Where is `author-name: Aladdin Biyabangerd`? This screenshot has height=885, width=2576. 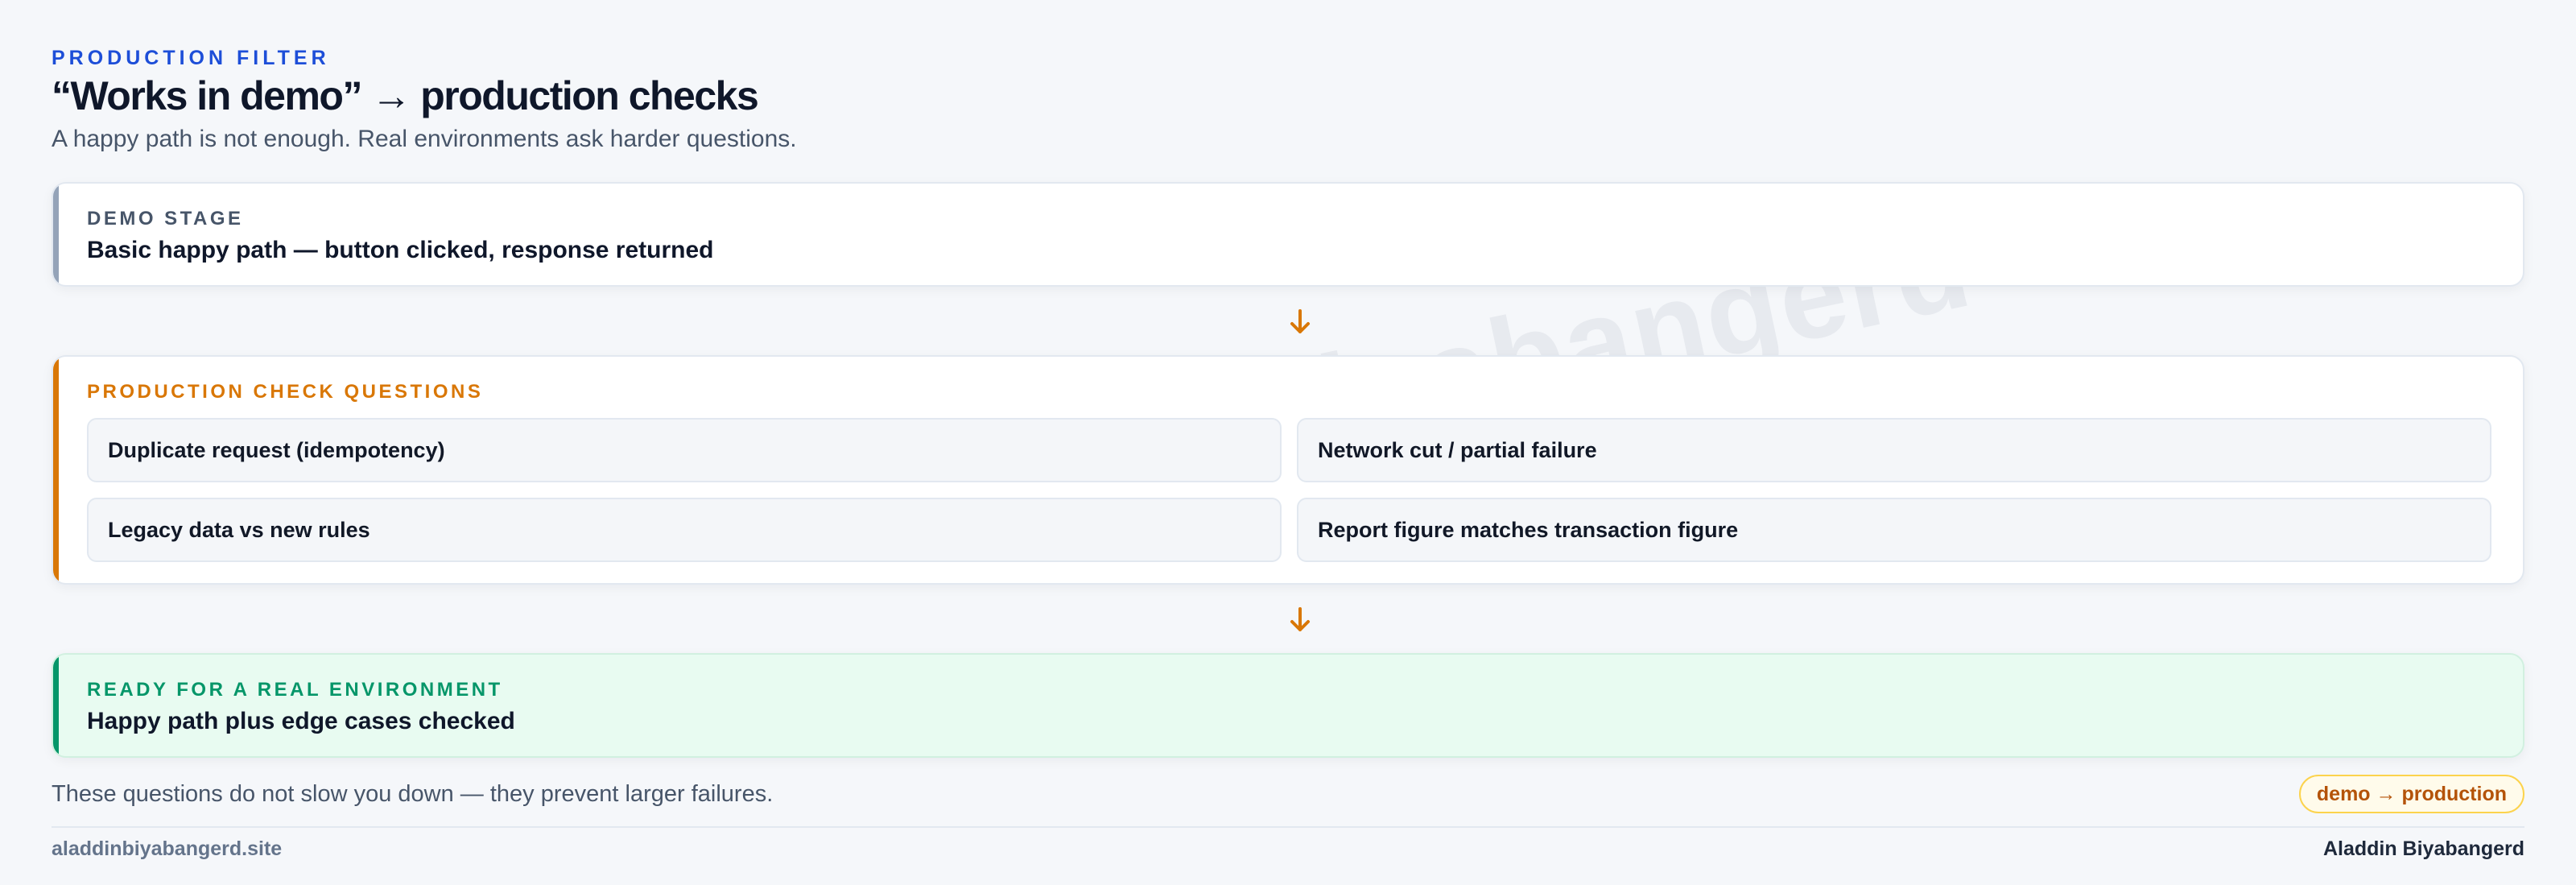 author-name: Aladdin Biyabangerd is located at coordinates (2423, 848).